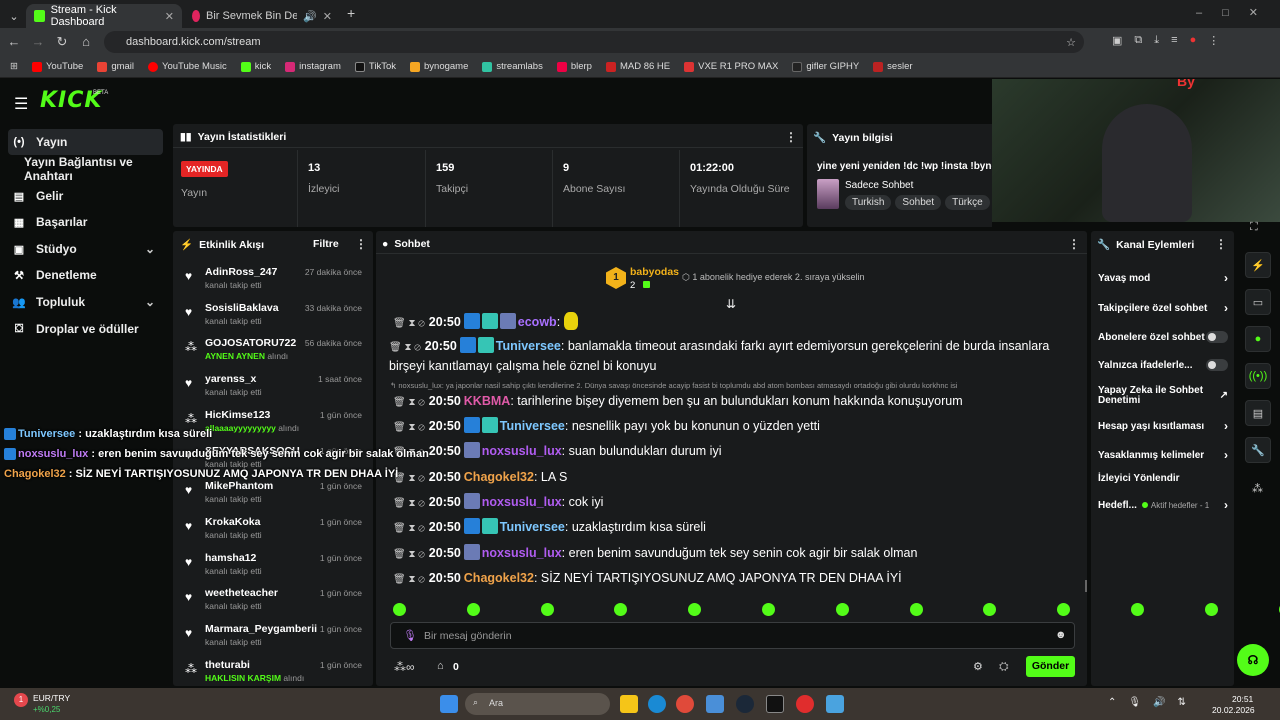 This screenshot has height=720, width=1280. Describe the element at coordinates (1237, 12) in the screenshot. I see `window-controls: –□✕` at that location.